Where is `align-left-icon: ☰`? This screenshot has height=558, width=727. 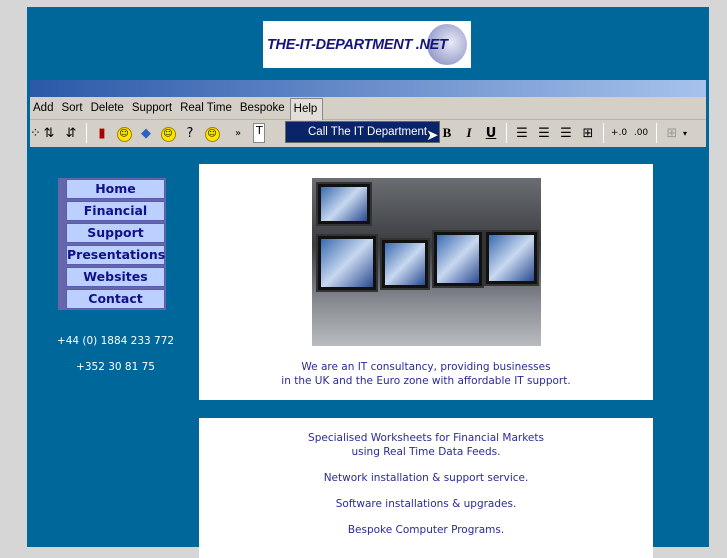
align-left-icon: ☰ is located at coordinates (522, 133).